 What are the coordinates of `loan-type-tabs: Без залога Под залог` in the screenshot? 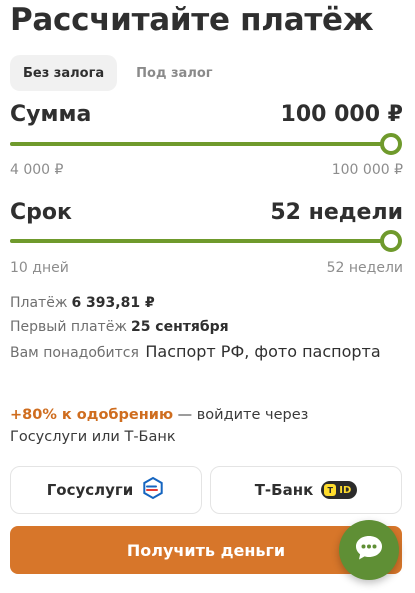 It's located at (118, 73).